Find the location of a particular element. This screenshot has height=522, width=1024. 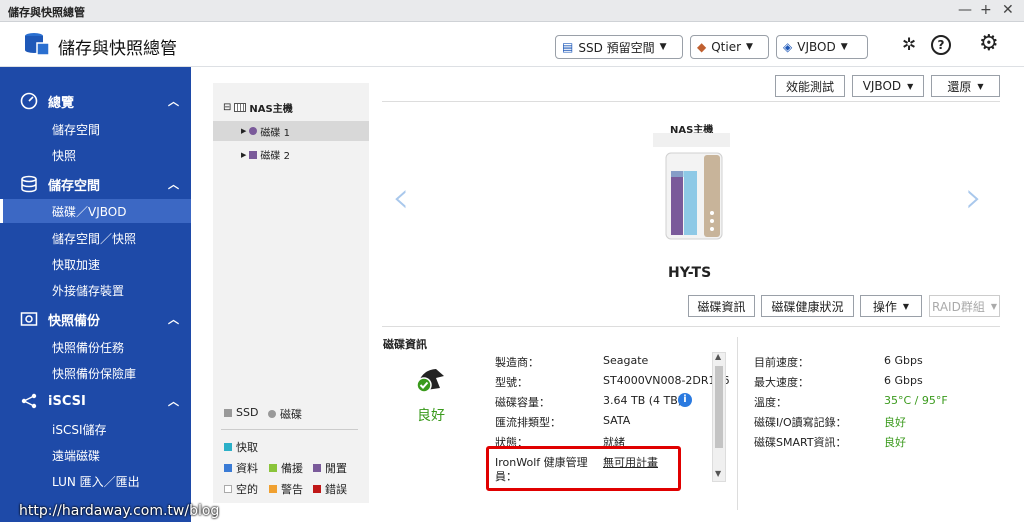

sidebar-item-iscsi-storage: iSCSI儲存 is located at coordinates (95, 429).